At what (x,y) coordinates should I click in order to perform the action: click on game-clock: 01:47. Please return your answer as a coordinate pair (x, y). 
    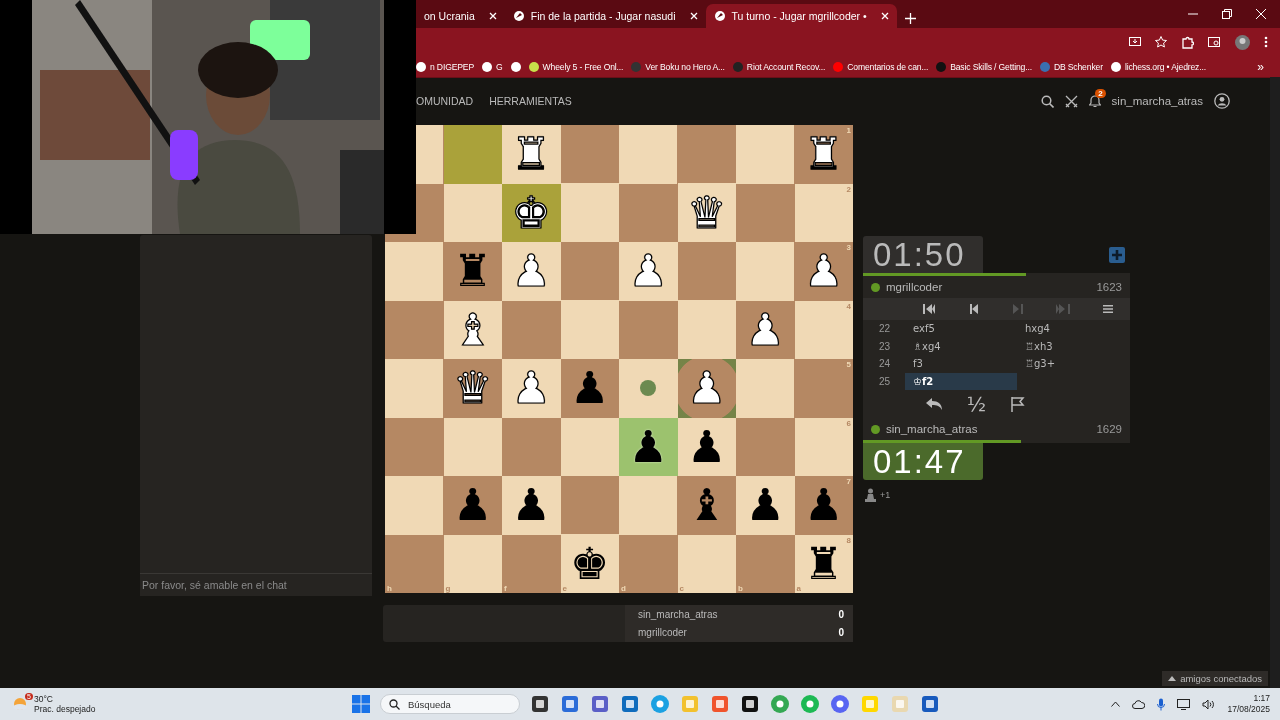
    Looking at the image, I should click on (923, 461).